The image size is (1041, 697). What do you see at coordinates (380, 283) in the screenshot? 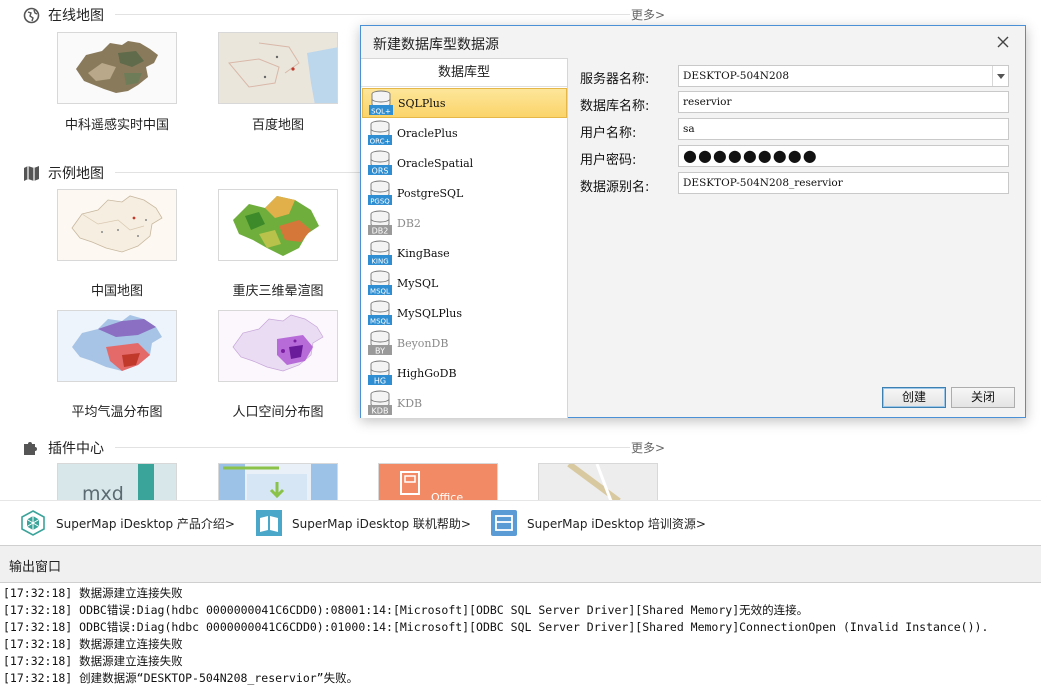
I see `database-icon: MSQL` at bounding box center [380, 283].